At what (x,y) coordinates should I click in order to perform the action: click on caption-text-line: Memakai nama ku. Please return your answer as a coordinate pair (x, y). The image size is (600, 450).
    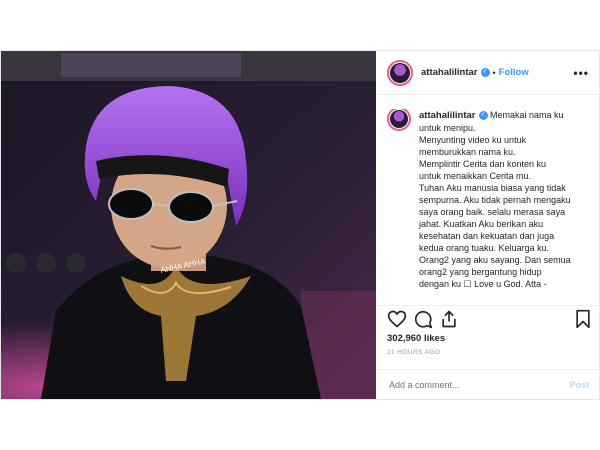
    Looking at the image, I should click on (527, 115).